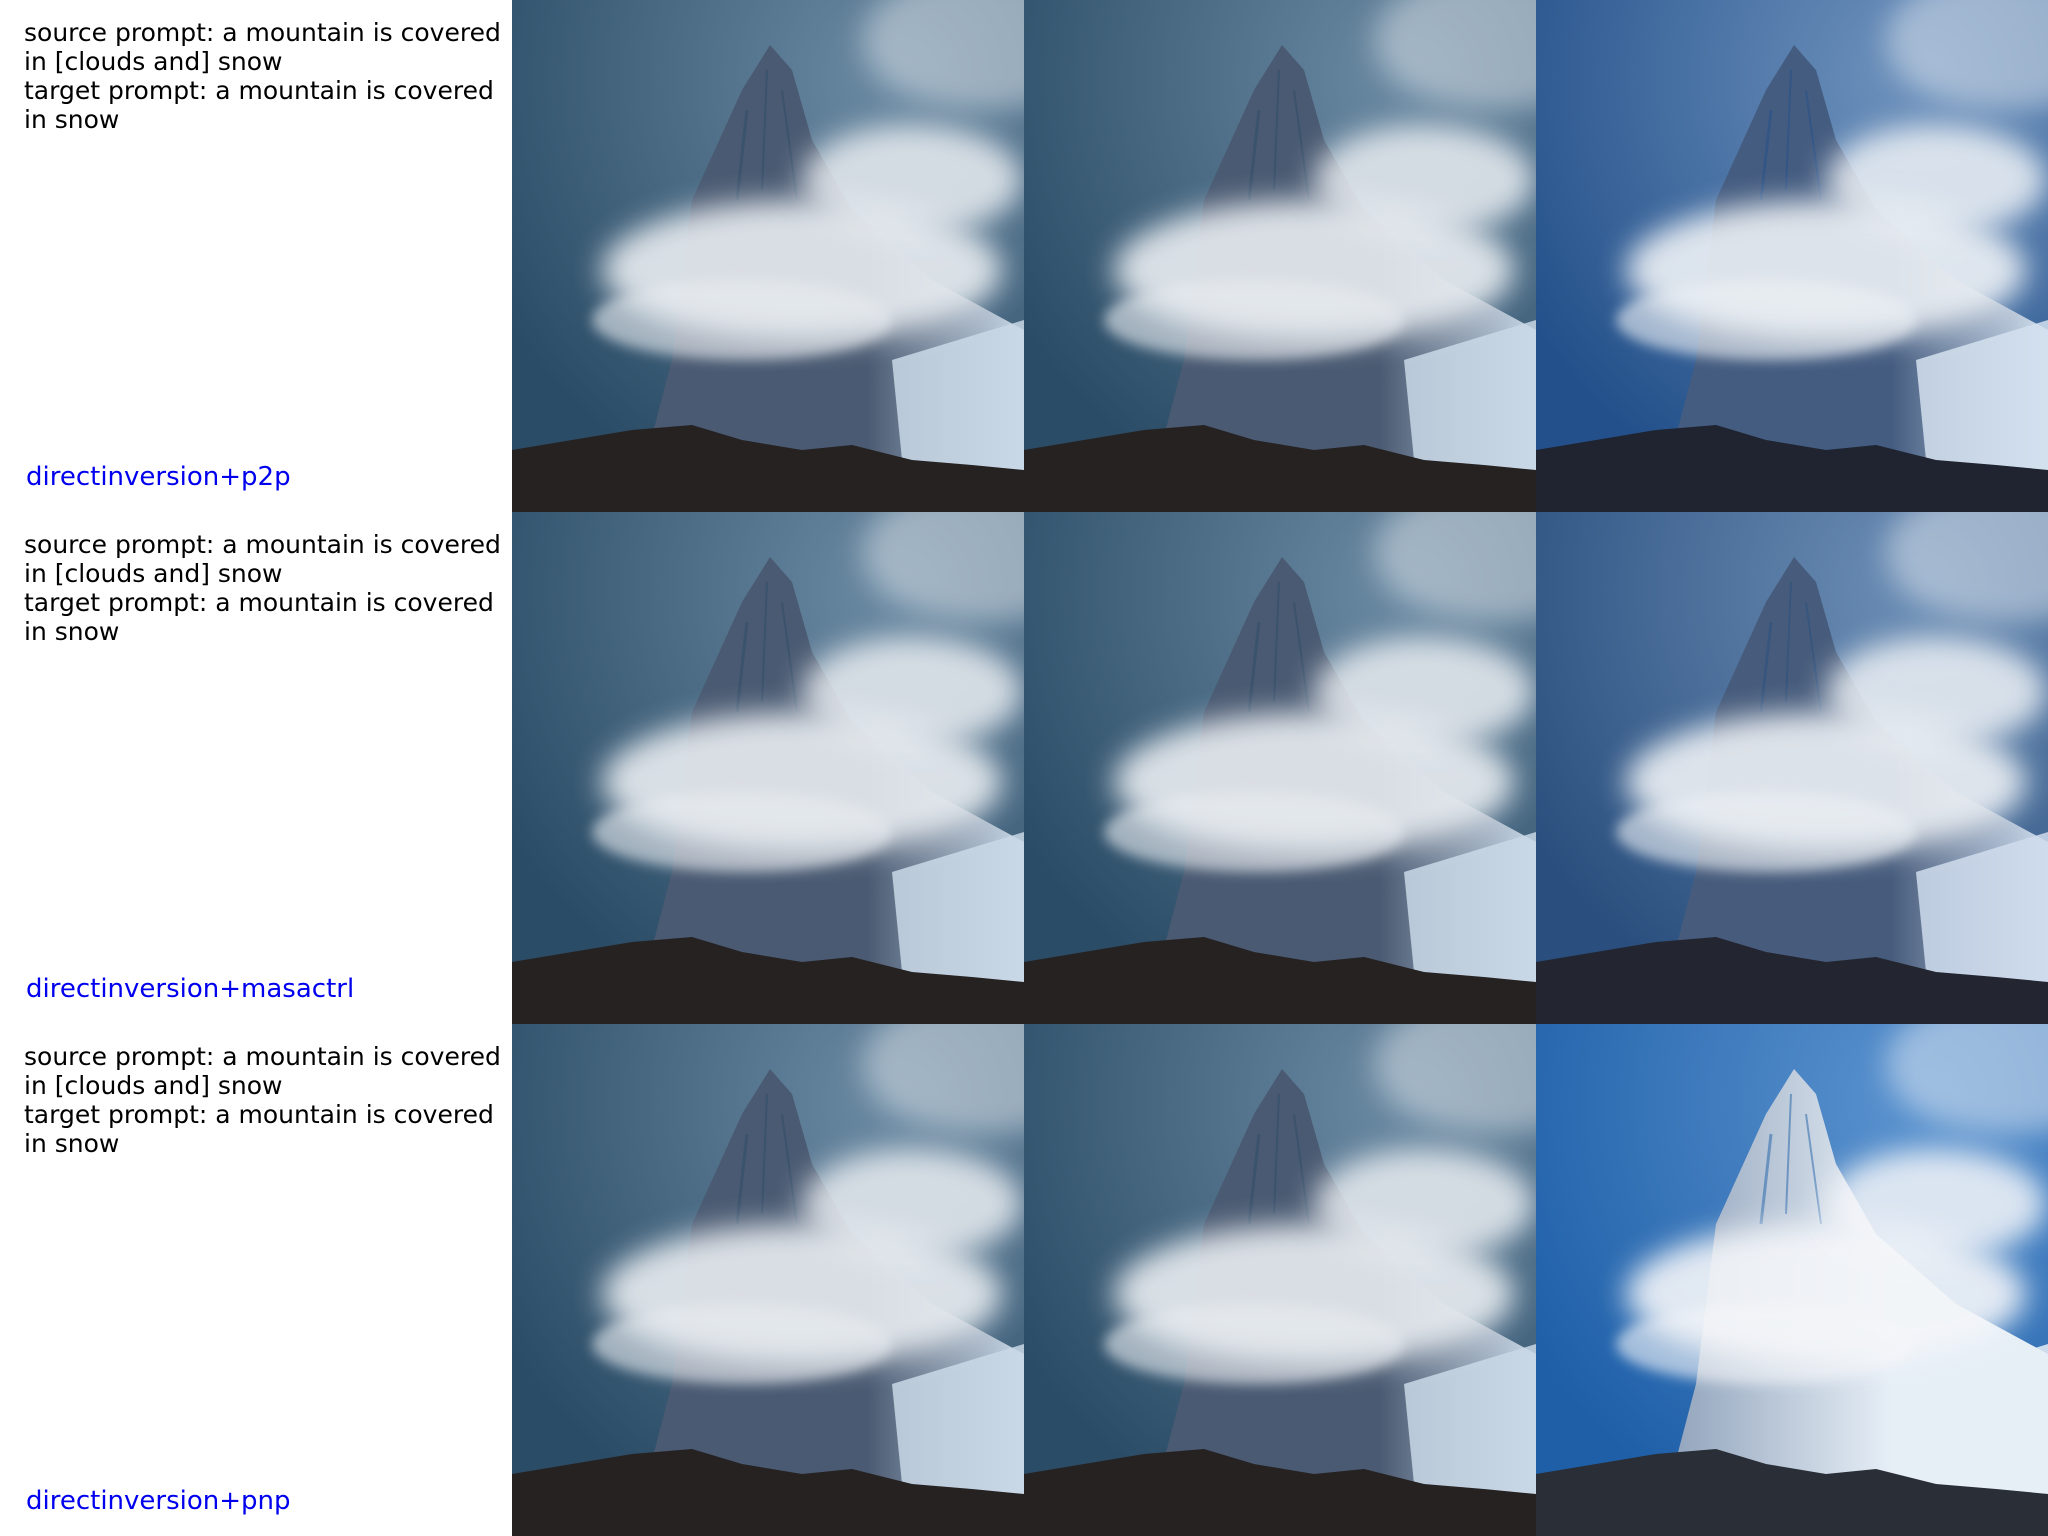 The width and height of the screenshot is (2048, 1536). Describe the element at coordinates (190, 989) in the screenshot. I see `method-label: directinversion+masactrl` at that location.